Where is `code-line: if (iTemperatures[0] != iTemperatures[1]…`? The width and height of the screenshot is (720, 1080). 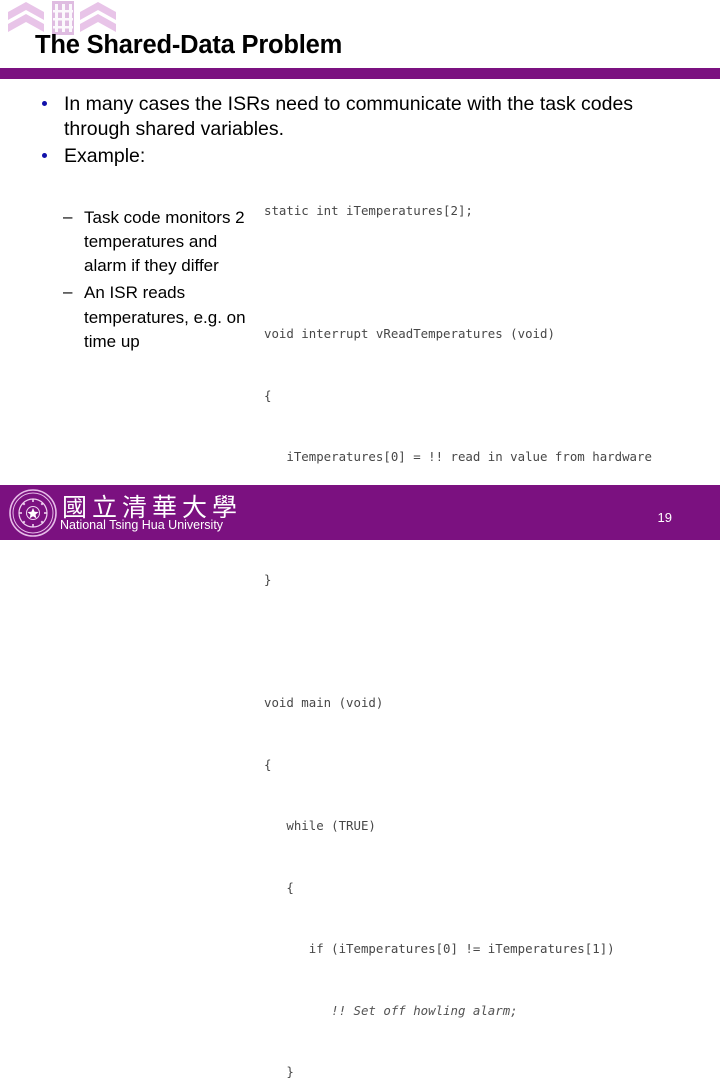 code-line: if (iTemperatures[0] != iTemperatures[1]… is located at coordinates (439, 948).